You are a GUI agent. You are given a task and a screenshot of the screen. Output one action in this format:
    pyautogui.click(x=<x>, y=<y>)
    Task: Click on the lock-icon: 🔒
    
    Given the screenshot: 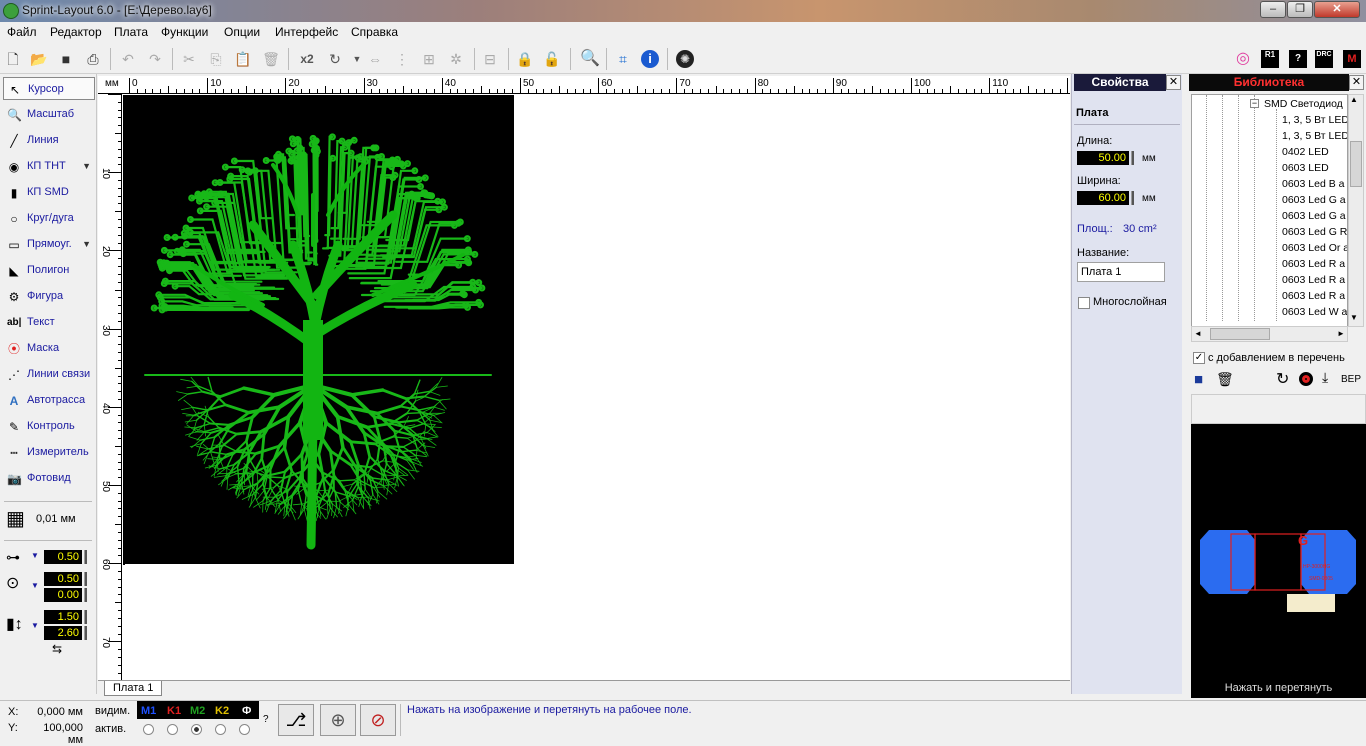 What is the action you would take?
    pyautogui.click(x=525, y=59)
    